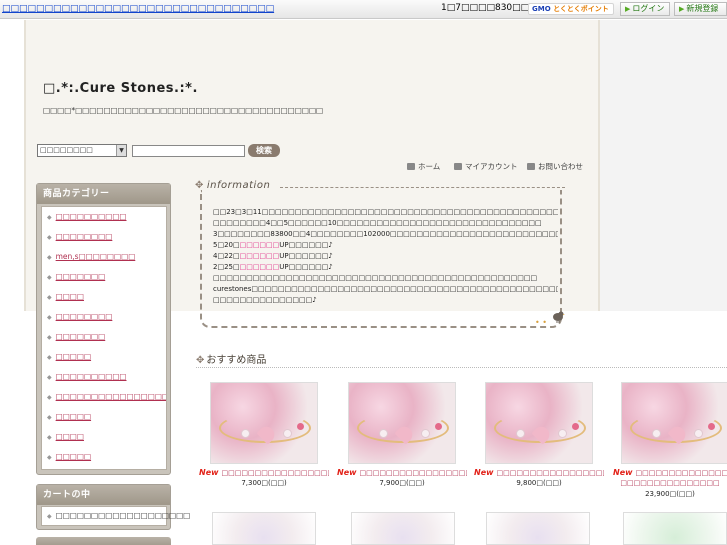 This screenshot has width=727, height=545. I want to click on login-button: ▶ ログイン, so click(645, 9).